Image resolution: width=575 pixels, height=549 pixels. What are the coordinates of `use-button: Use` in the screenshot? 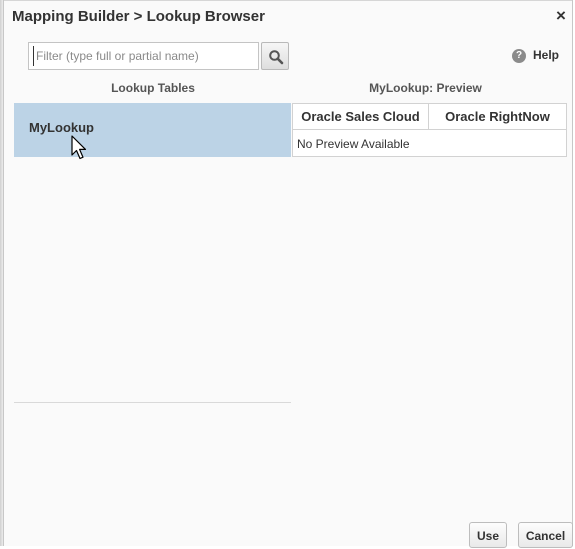 It's located at (488, 535).